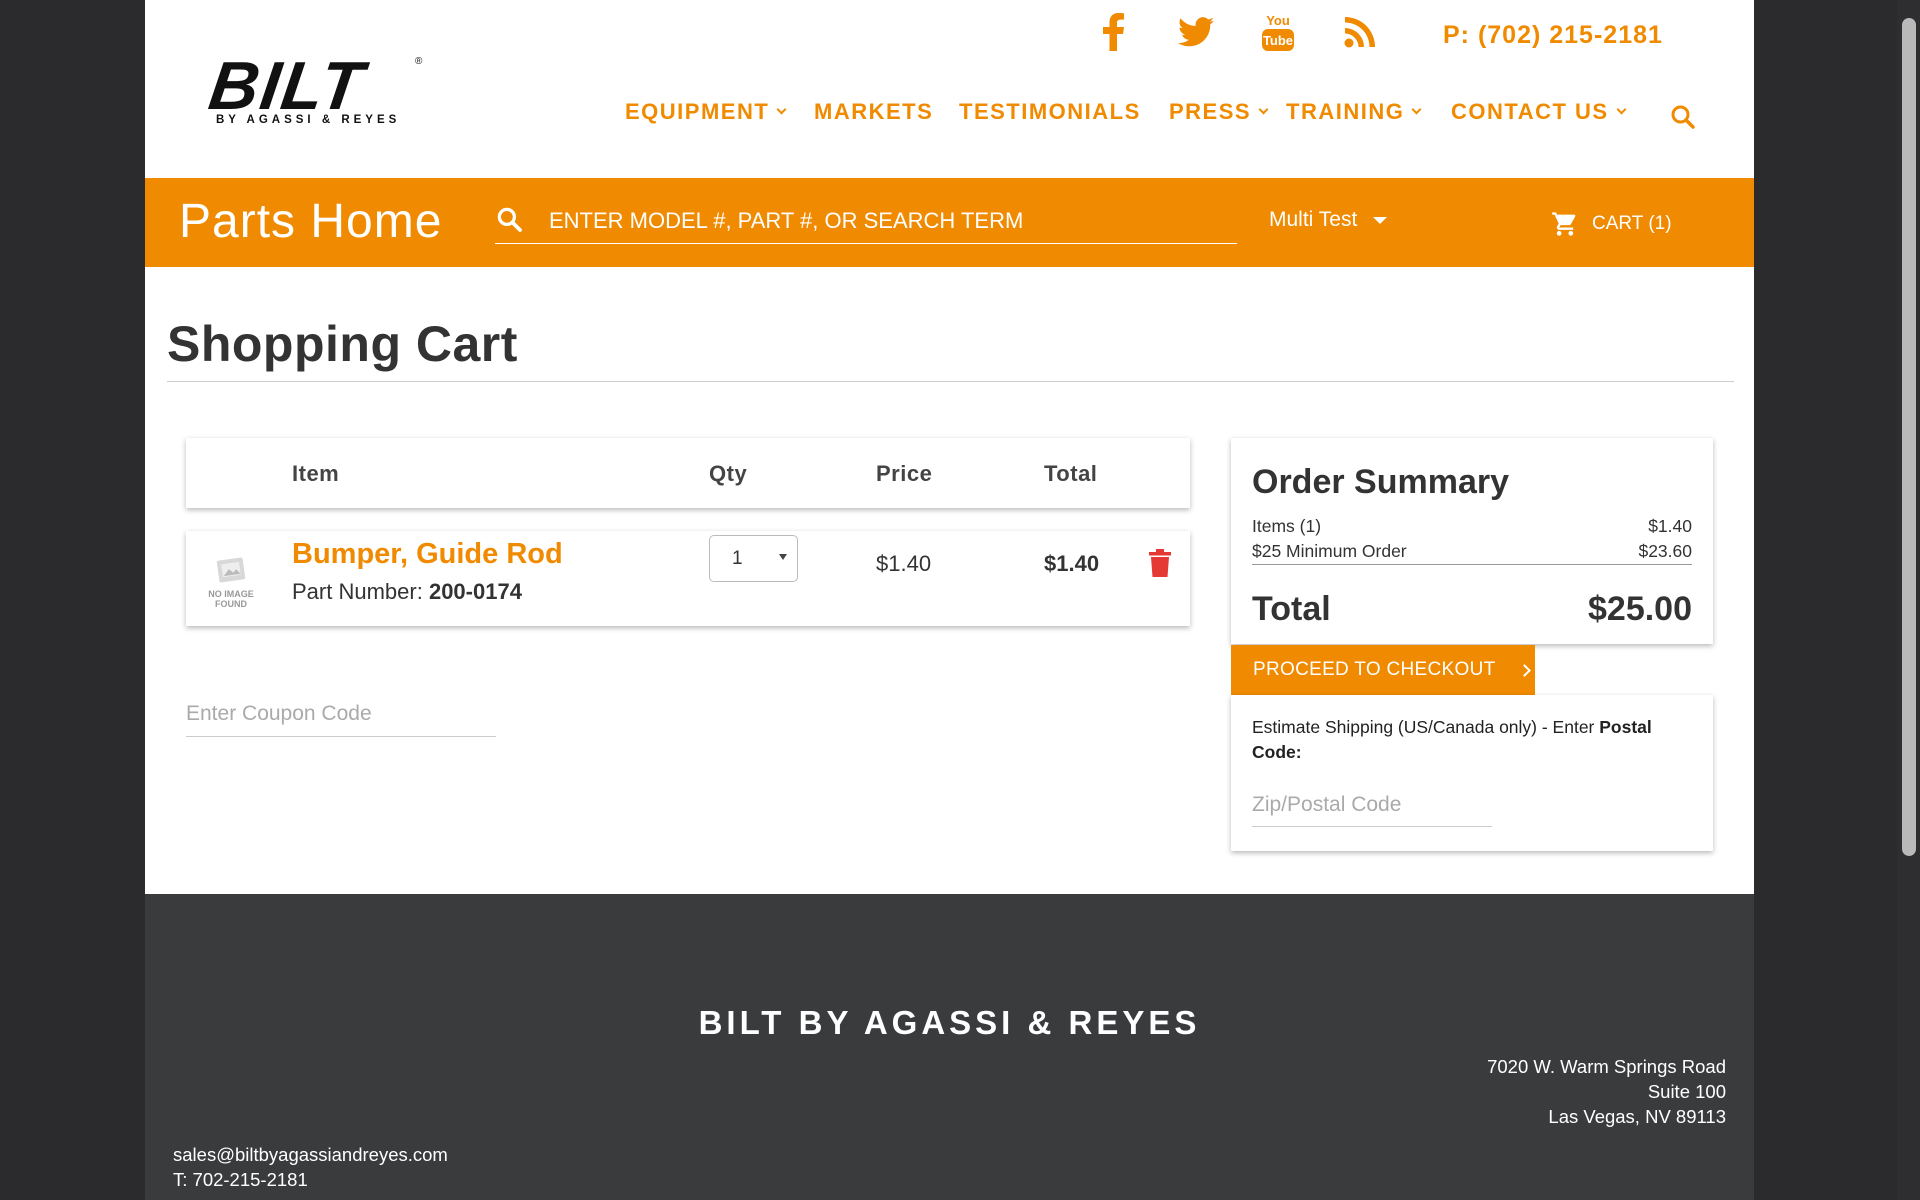 Image resolution: width=1920 pixels, height=1200 pixels. What do you see at coordinates (1367, 805) in the screenshot?
I see `zip-input` at bounding box center [1367, 805].